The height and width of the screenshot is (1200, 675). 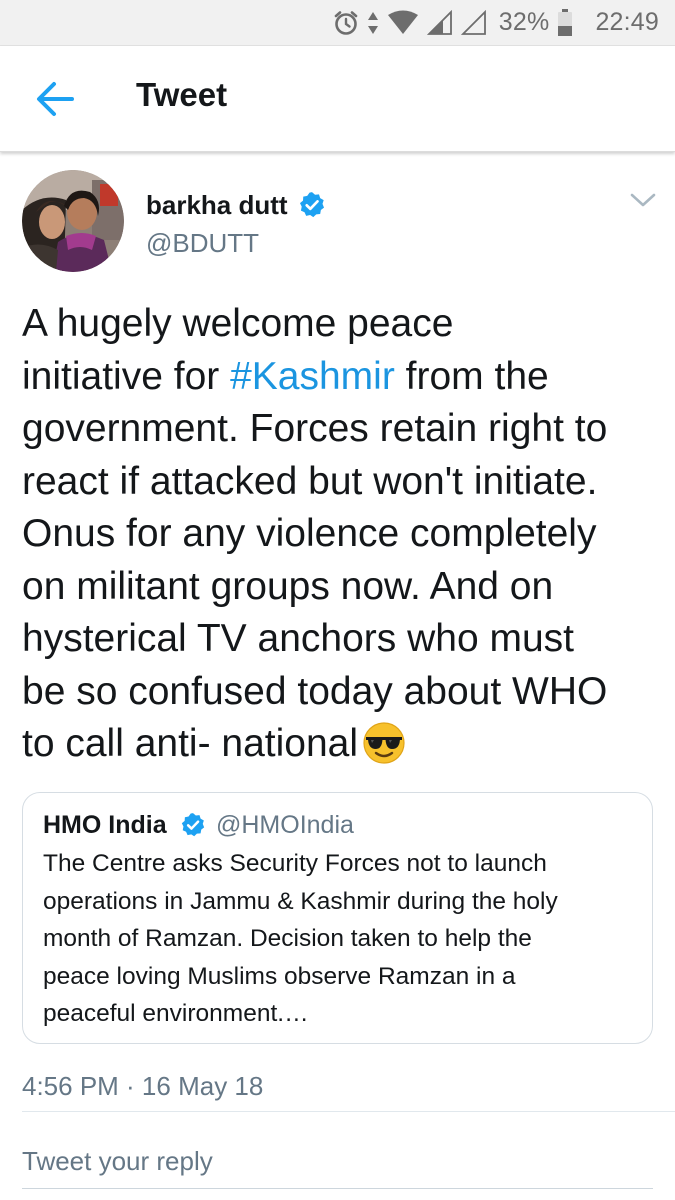 What do you see at coordinates (337, 1161) in the screenshot?
I see `reply-input` at bounding box center [337, 1161].